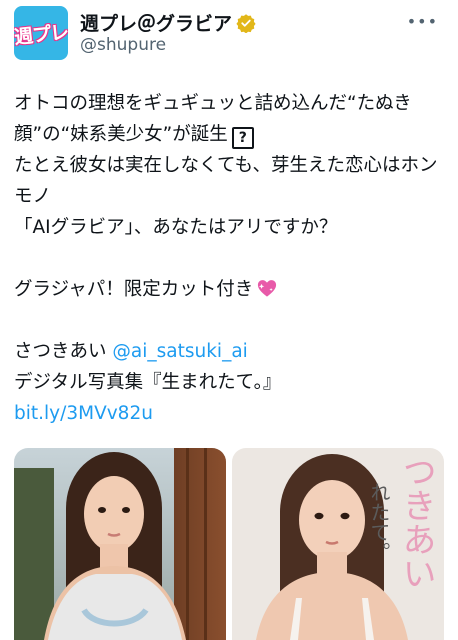 The image size is (458, 640). I want to click on mention-link: @ai_satsuki_ai, so click(179, 351).